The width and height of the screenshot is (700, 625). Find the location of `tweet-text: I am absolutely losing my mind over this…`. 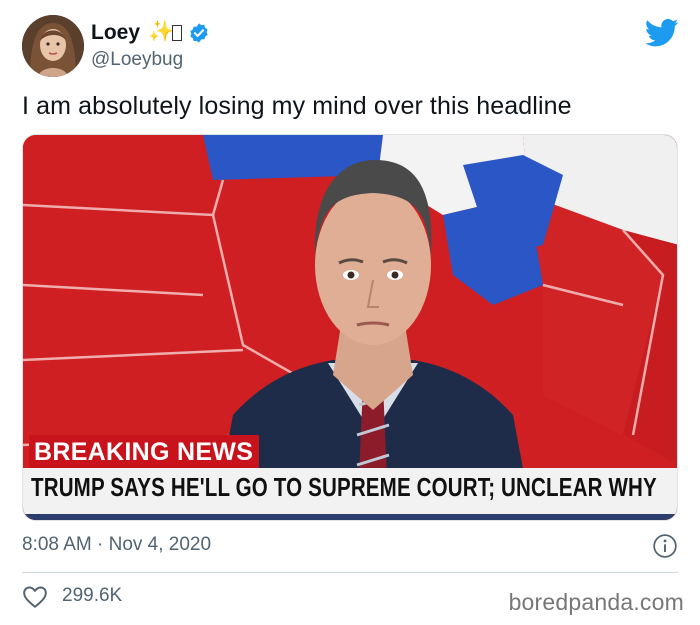

tweet-text: I am absolutely losing my mind over this… is located at coordinates (297, 106).